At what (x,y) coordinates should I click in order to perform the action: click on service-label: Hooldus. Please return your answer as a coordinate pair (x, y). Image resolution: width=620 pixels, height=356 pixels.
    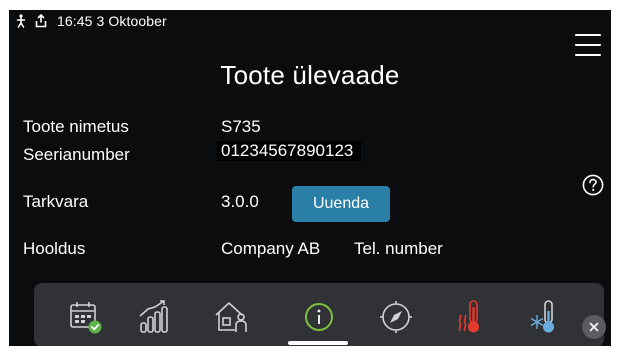
    Looking at the image, I should click on (54, 248).